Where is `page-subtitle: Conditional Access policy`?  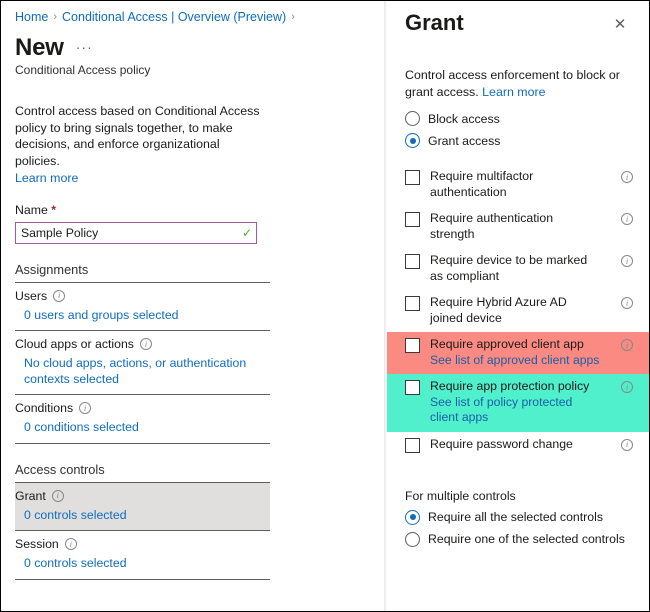
page-subtitle: Conditional Access policy is located at coordinates (83, 70).